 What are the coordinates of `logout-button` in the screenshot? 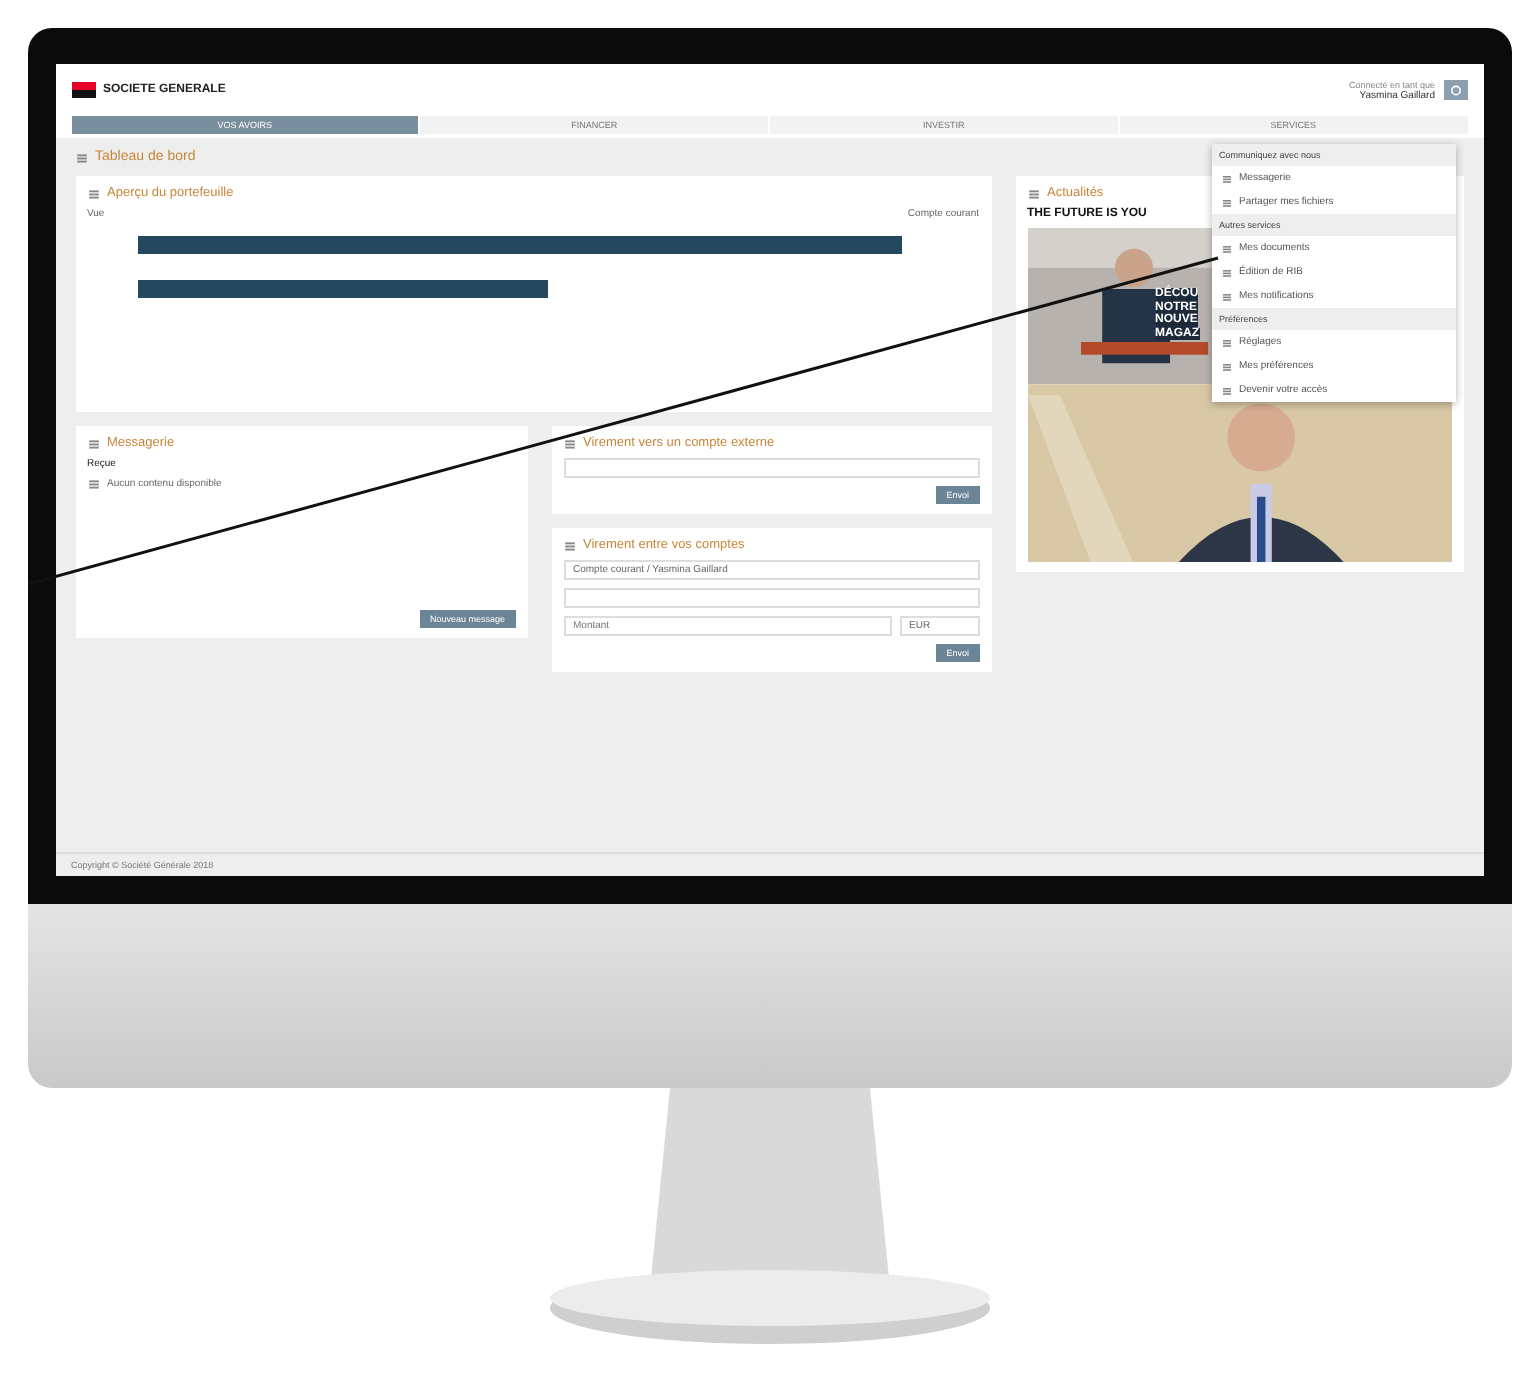 It's located at (1455, 90).